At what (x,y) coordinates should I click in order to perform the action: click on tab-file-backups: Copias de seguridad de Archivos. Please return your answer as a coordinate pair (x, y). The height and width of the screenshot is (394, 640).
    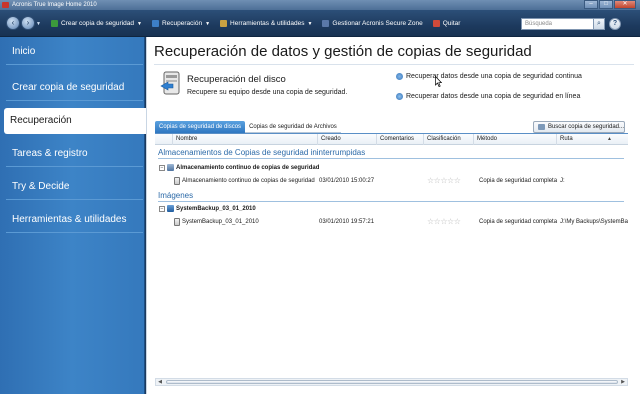
    Looking at the image, I should click on (293, 127).